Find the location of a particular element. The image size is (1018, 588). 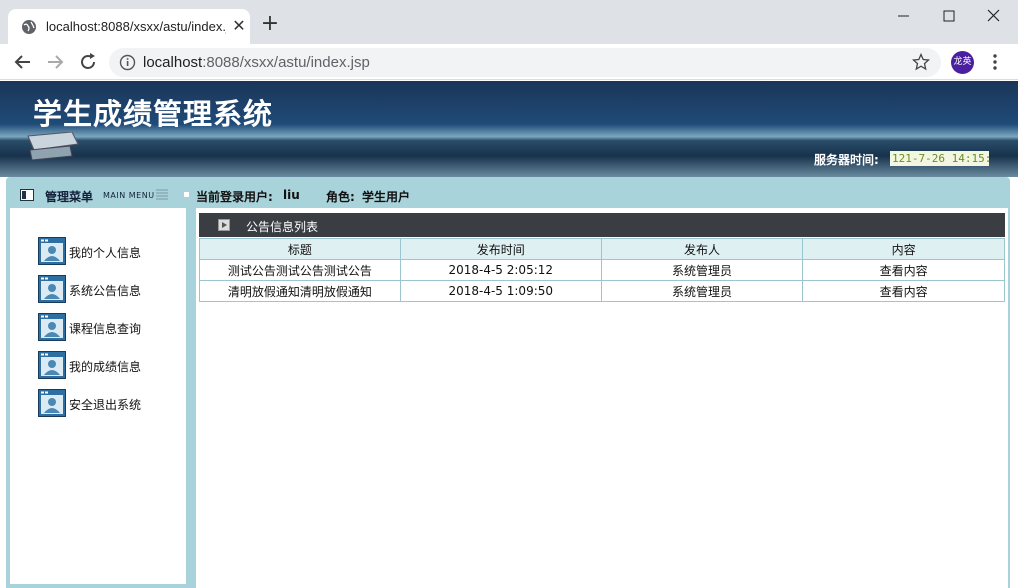

notice-list-header: 公告信息列表 is located at coordinates (602, 225).